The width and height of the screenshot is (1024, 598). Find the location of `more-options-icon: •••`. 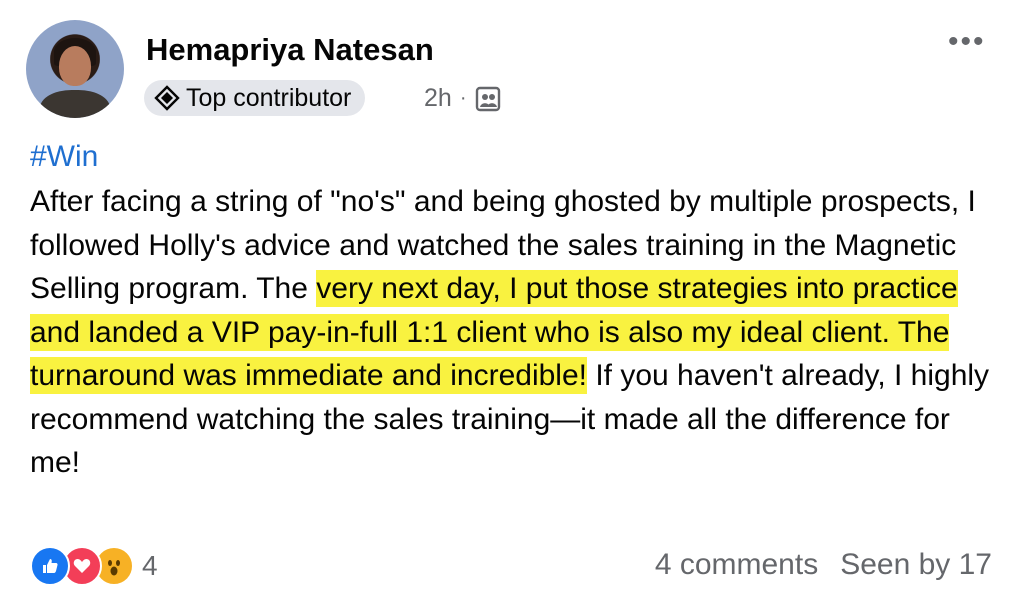

more-options-icon: ••• is located at coordinates (967, 42).